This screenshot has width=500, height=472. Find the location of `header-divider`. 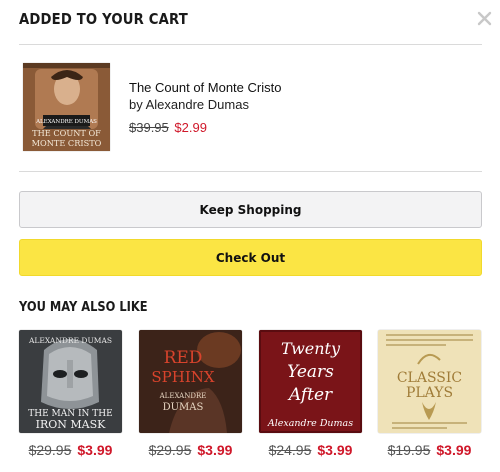

header-divider is located at coordinates (250, 44).